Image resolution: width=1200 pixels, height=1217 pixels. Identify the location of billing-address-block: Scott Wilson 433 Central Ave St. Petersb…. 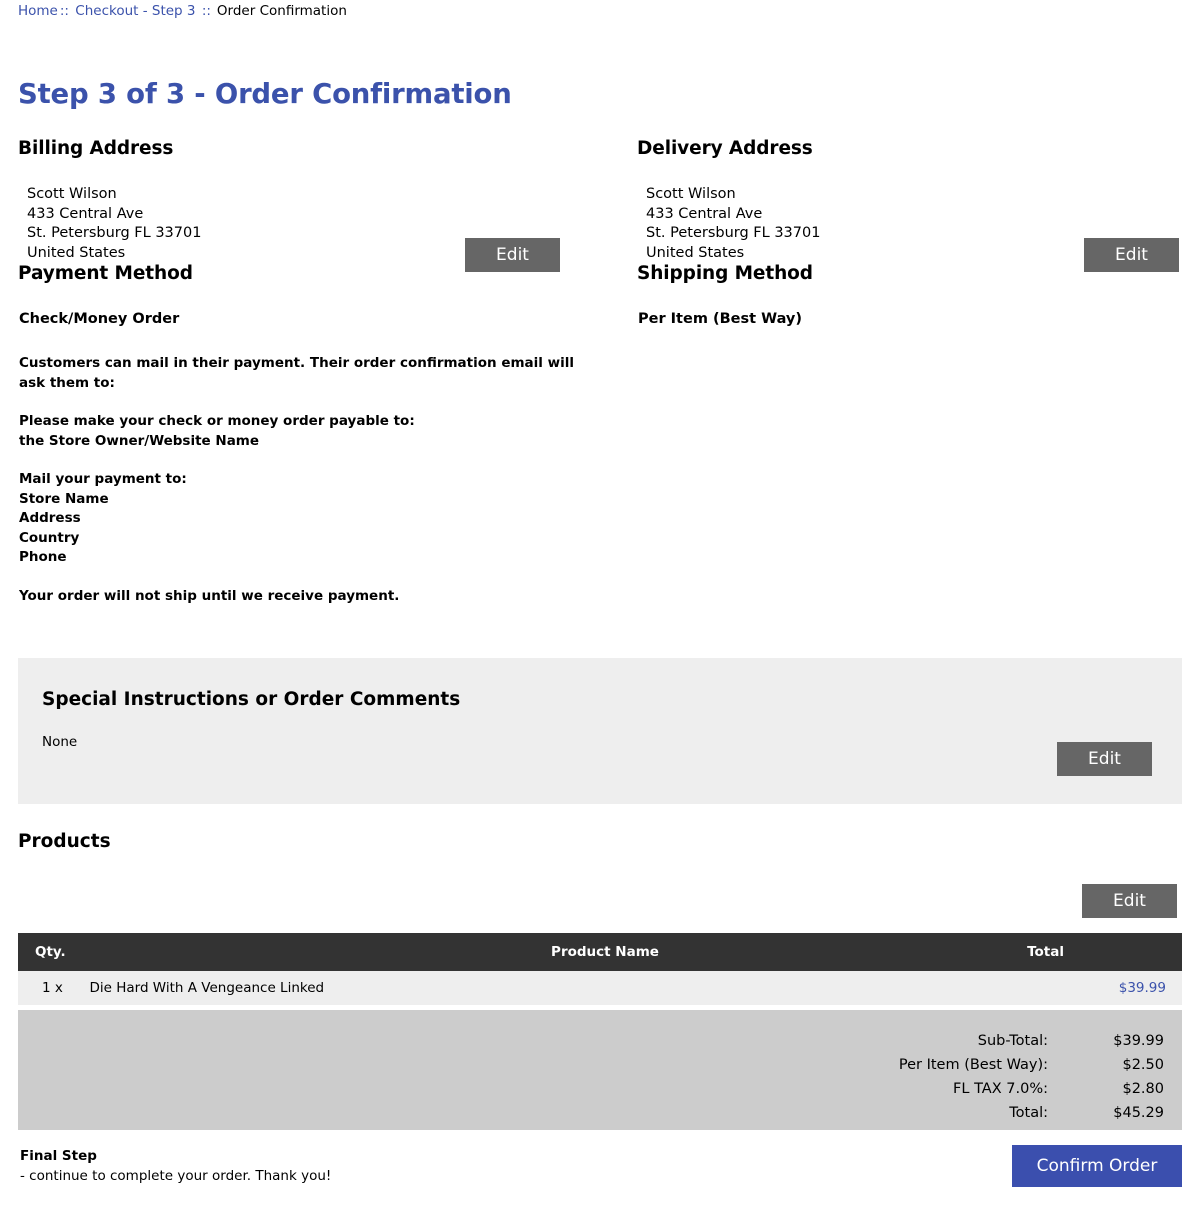
(318, 228).